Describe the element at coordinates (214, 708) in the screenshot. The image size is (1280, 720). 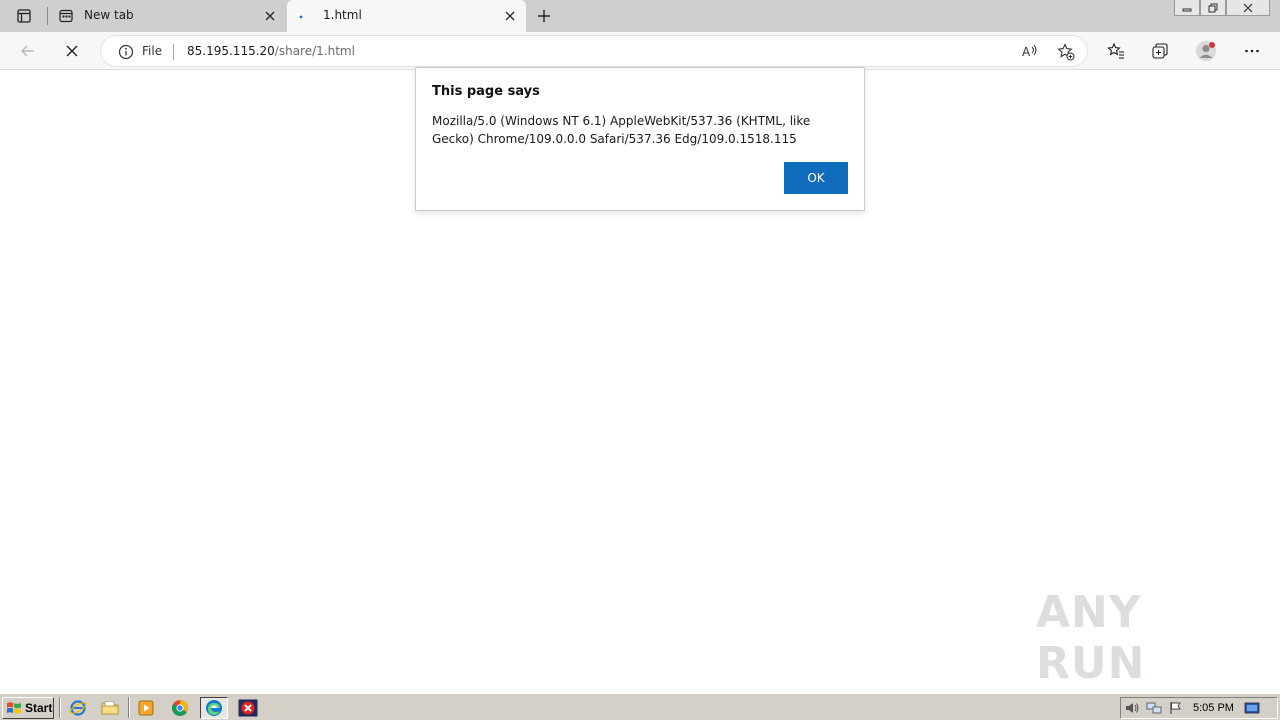
I see `edge-icon` at that location.